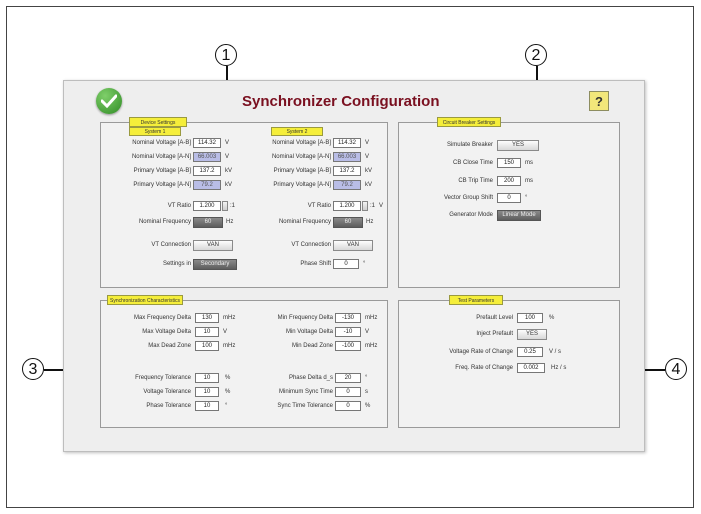 Image resolution: width=701 pixels, height=514 pixels. What do you see at coordinates (315, 264) in the screenshot?
I see `phase-shift-label: Phase Shift` at bounding box center [315, 264].